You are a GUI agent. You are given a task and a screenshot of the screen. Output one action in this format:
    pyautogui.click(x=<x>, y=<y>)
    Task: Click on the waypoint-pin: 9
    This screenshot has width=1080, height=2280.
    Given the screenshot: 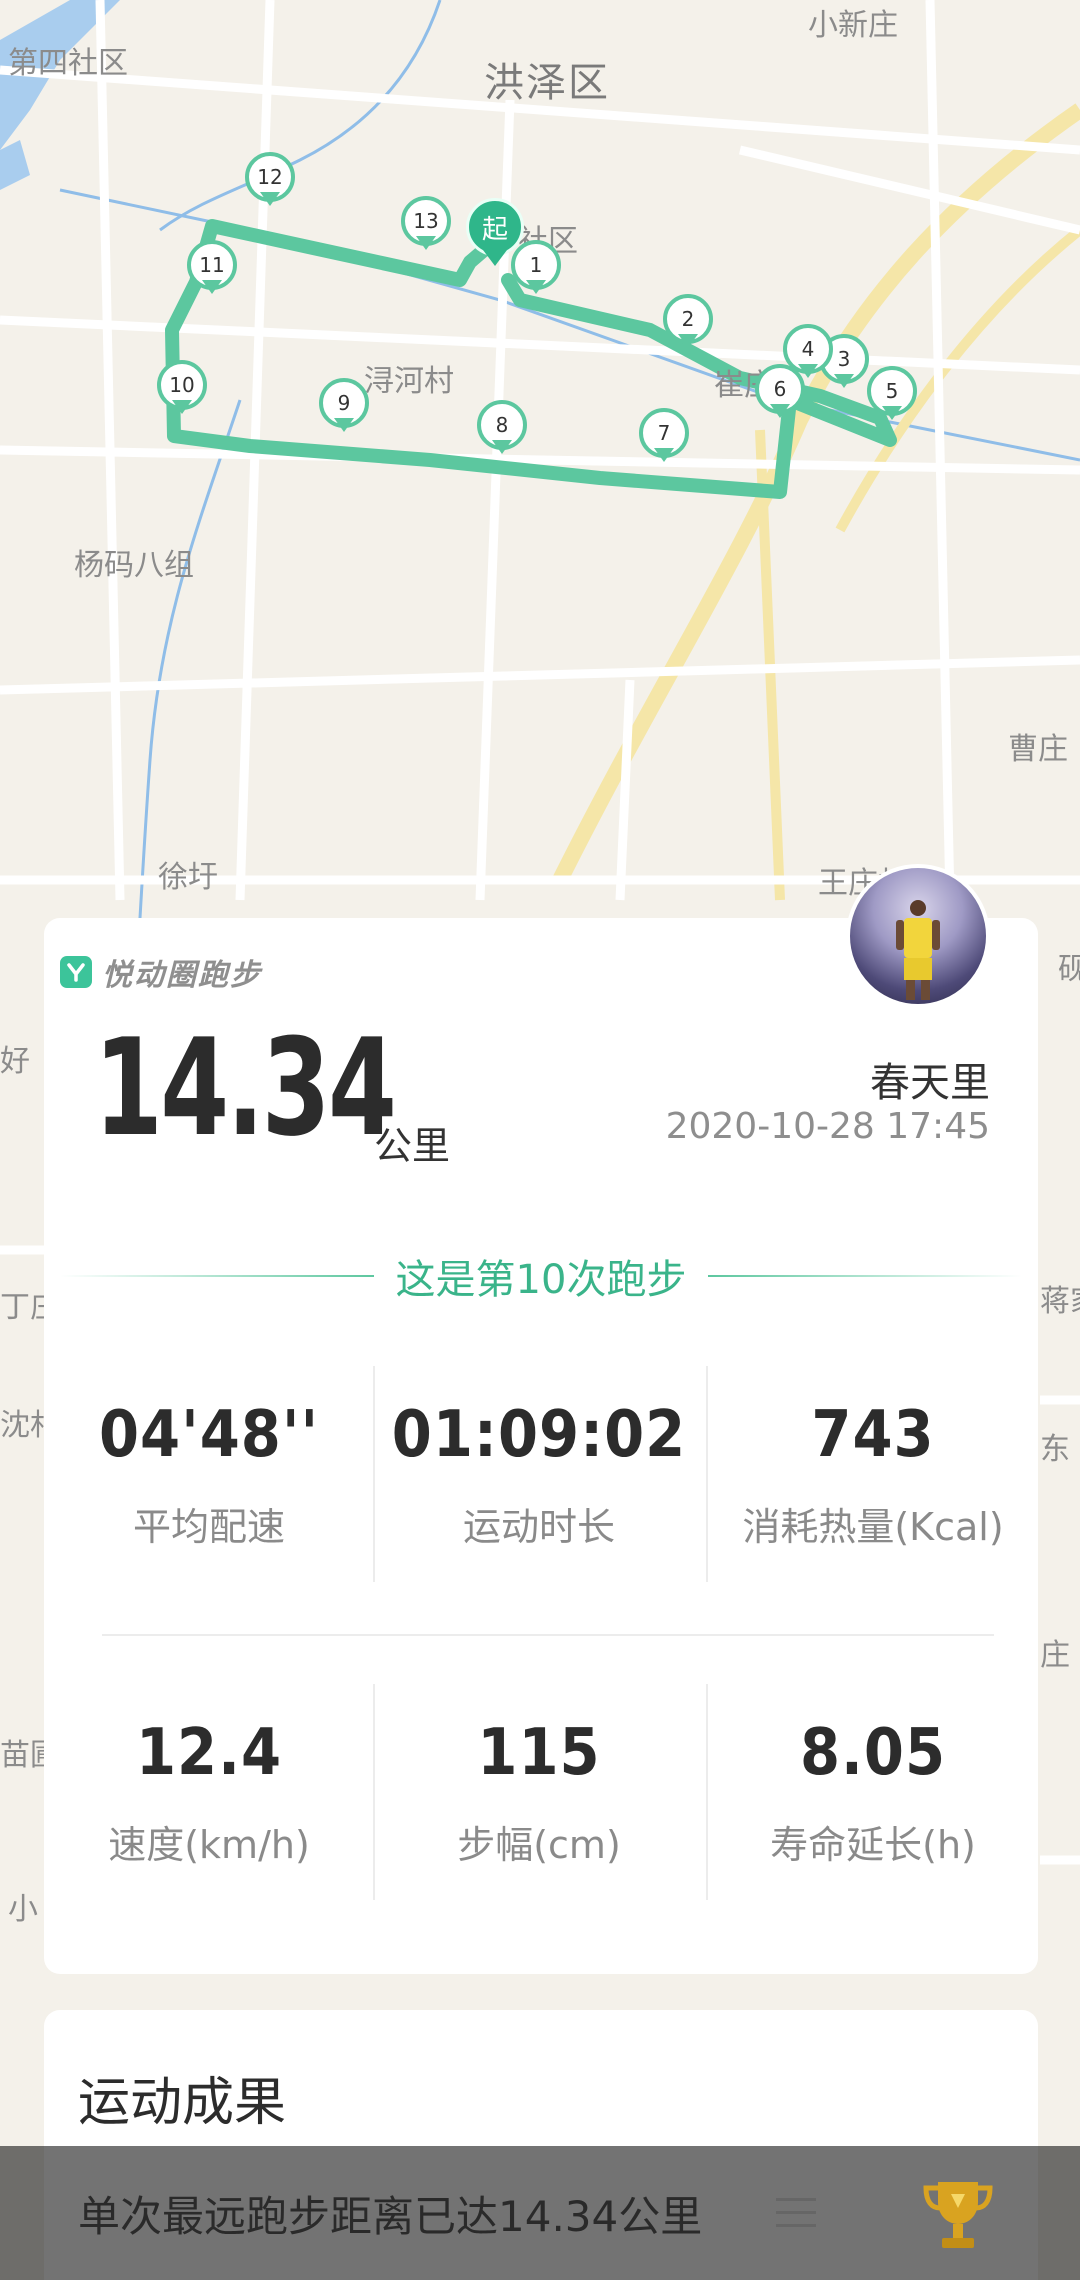 What is the action you would take?
    pyautogui.click(x=348, y=407)
    